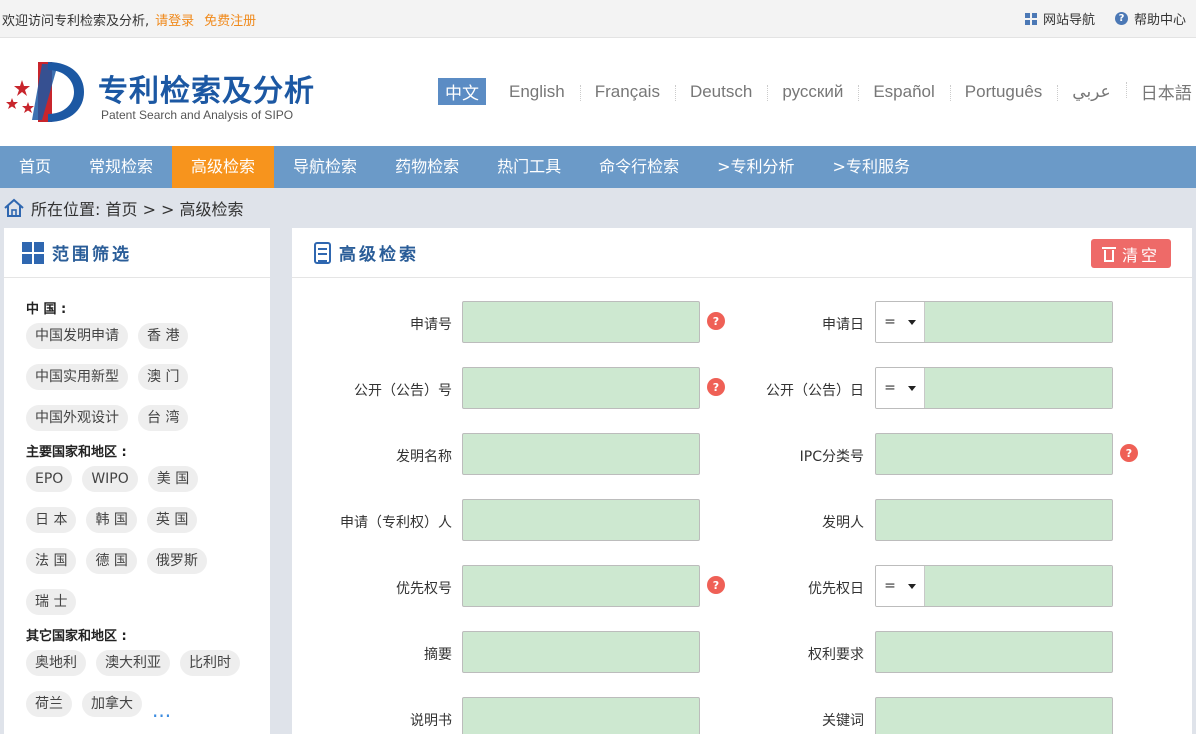  What do you see at coordinates (111, 520) in the screenshot?
I see `scope-tag: 韩 国` at bounding box center [111, 520].